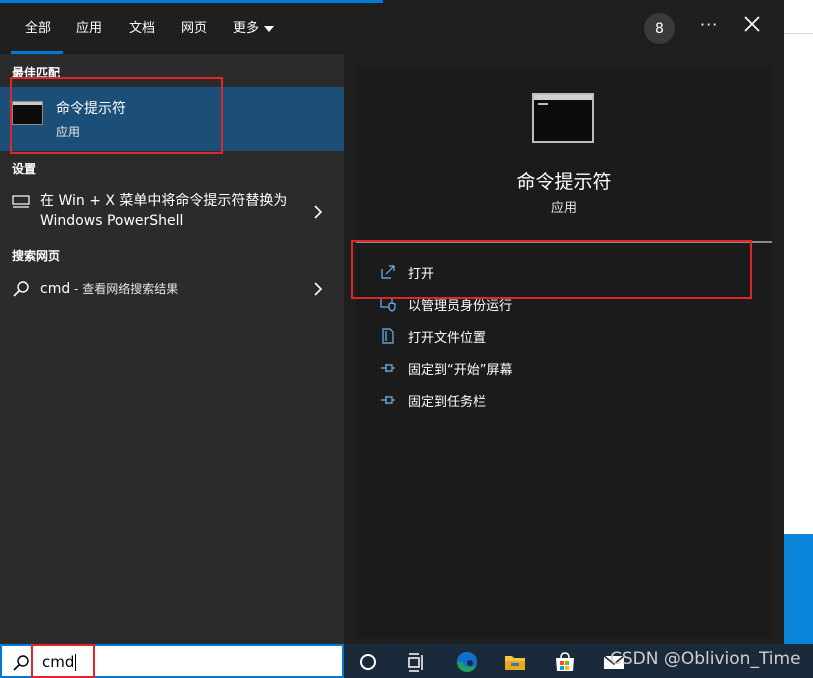  I want to click on chevron-down-icon, so click(269, 28).